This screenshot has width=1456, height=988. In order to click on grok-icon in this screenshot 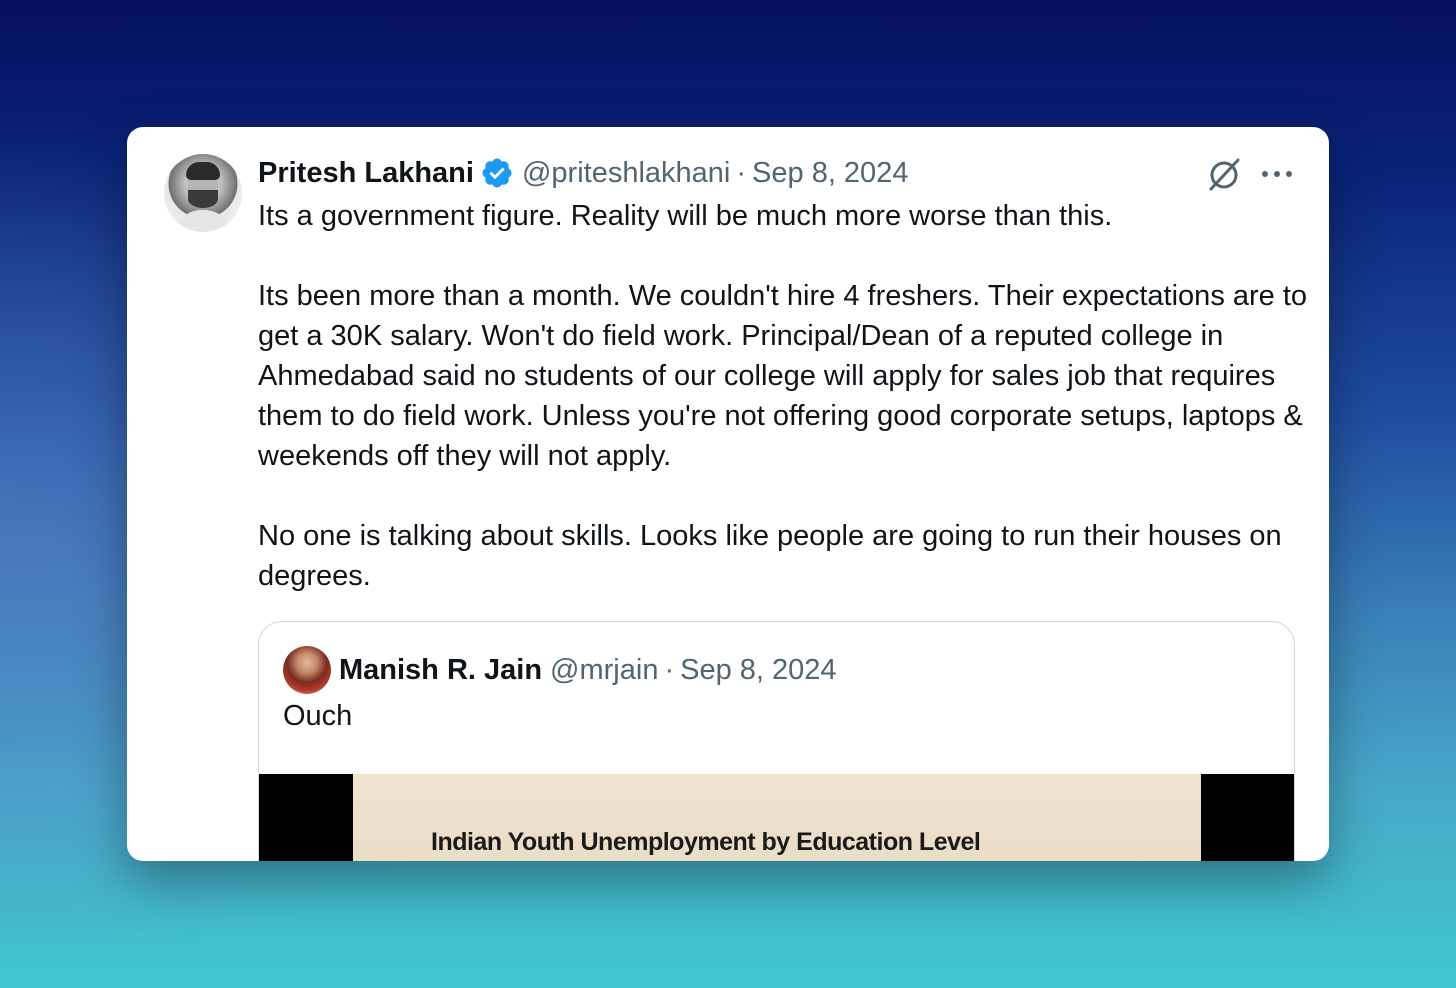, I will do `click(1224, 174)`.